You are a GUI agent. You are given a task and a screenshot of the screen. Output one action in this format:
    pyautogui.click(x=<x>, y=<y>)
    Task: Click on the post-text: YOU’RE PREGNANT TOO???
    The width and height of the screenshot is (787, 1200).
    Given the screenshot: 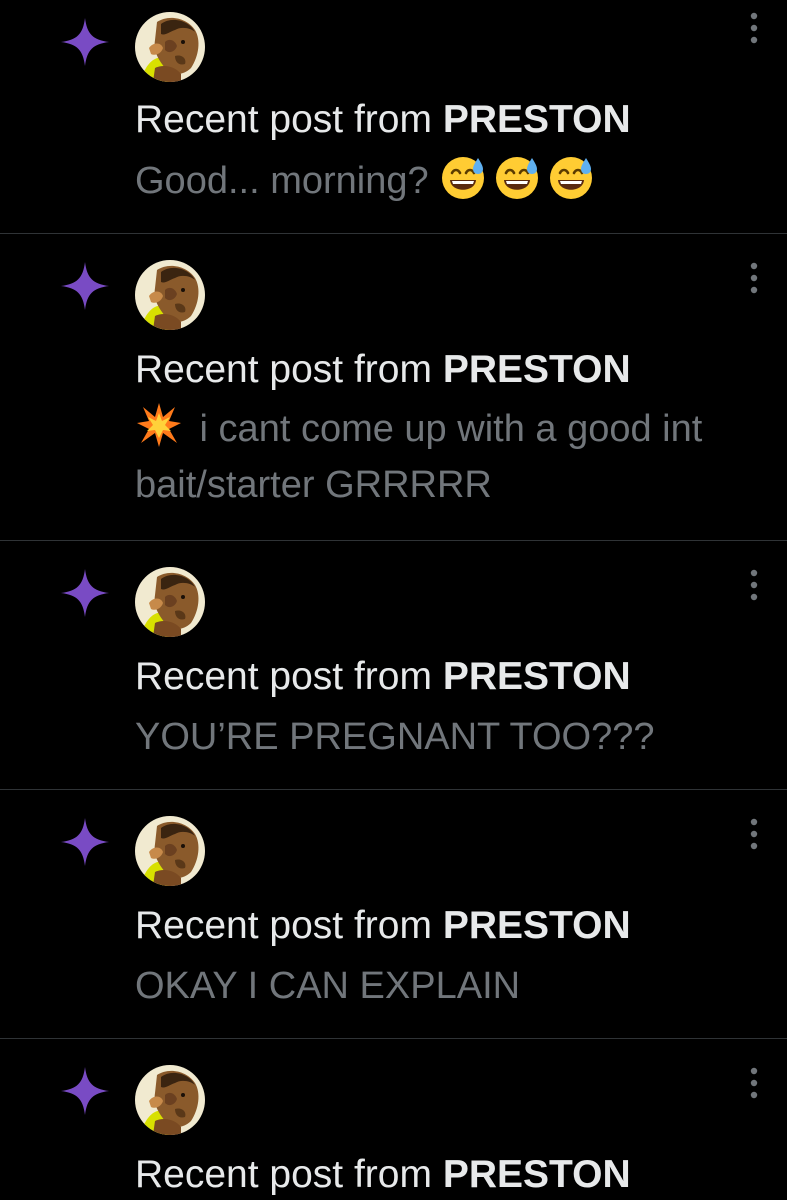 What is the action you would take?
    pyautogui.click(x=395, y=737)
    